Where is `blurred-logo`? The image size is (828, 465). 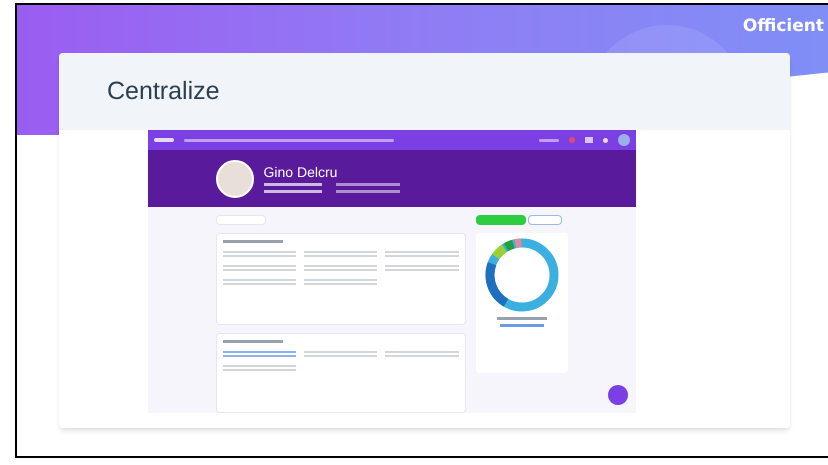 blurred-logo is located at coordinates (164, 140).